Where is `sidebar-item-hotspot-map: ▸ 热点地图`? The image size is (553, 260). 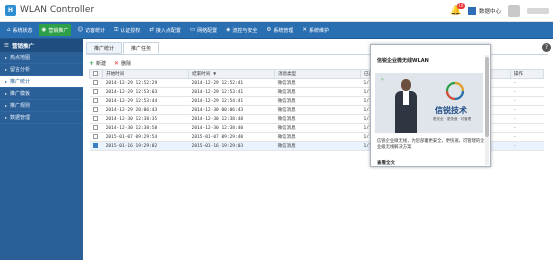 sidebar-item-hotspot-map: ▸ 热点地图 is located at coordinates (41, 58).